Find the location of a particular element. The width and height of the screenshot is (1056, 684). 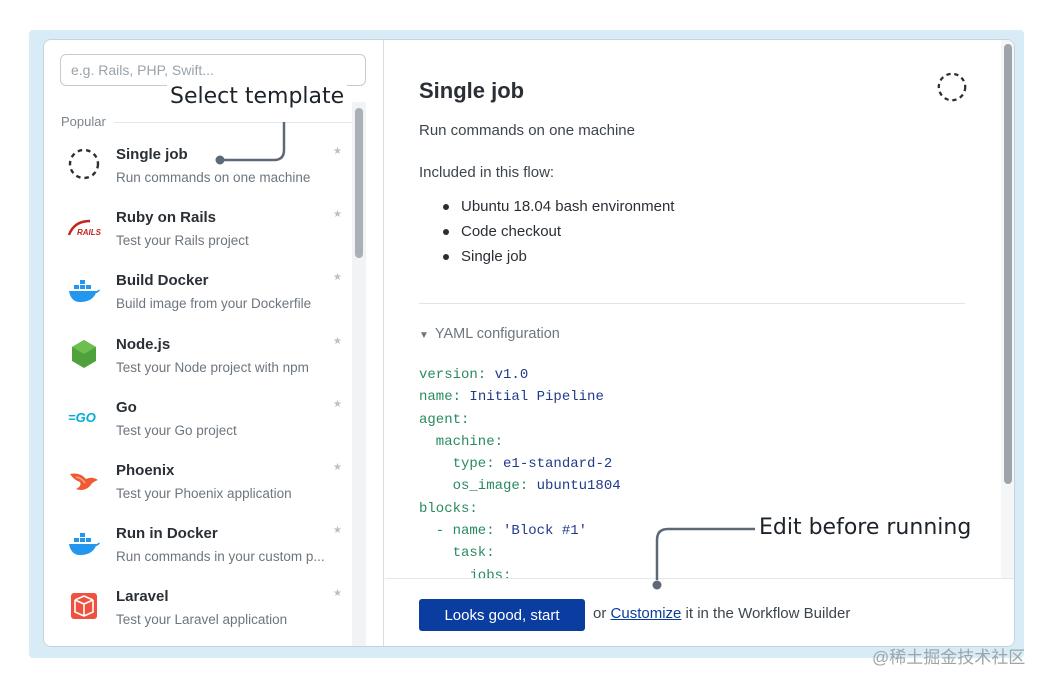

triangle-down-icon: ▼ is located at coordinates (424, 335).